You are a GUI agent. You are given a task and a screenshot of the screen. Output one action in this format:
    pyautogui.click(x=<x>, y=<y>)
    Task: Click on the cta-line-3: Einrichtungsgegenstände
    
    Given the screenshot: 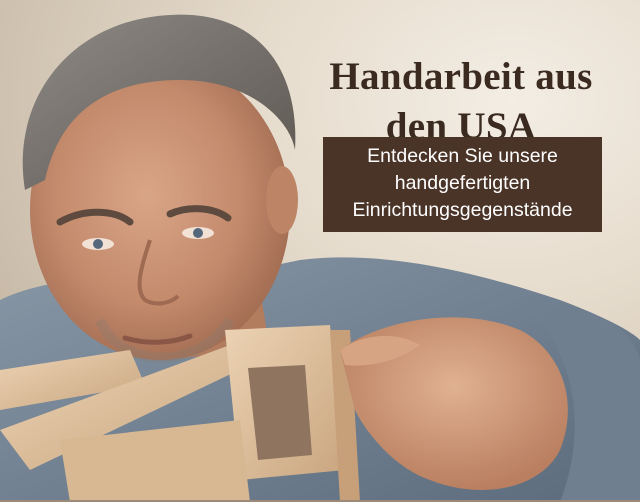 What is the action you would take?
    pyautogui.click(x=462, y=210)
    